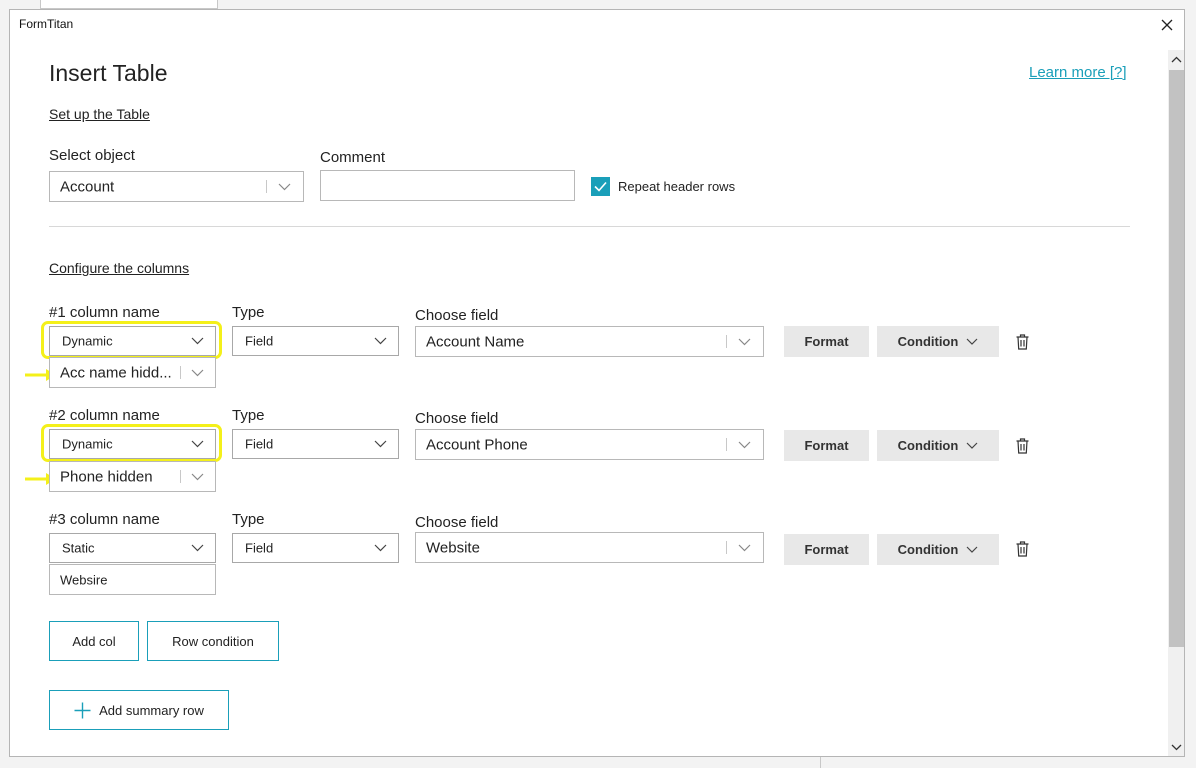 The width and height of the screenshot is (1196, 768). Describe the element at coordinates (589, 341) in the screenshot. I see `column-1-field-dropdown: Account Name` at that location.